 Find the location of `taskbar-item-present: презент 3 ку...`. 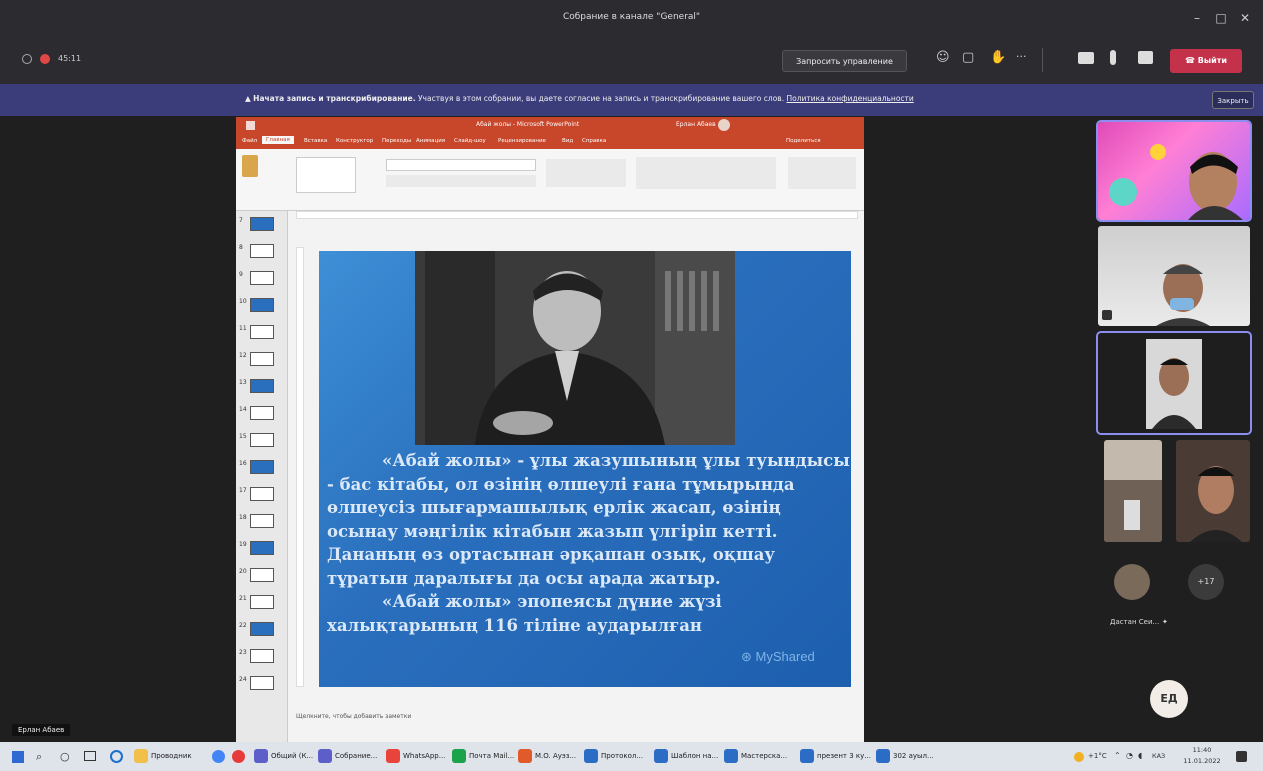

taskbar-item-present: презент 3 ку... is located at coordinates (835, 757).